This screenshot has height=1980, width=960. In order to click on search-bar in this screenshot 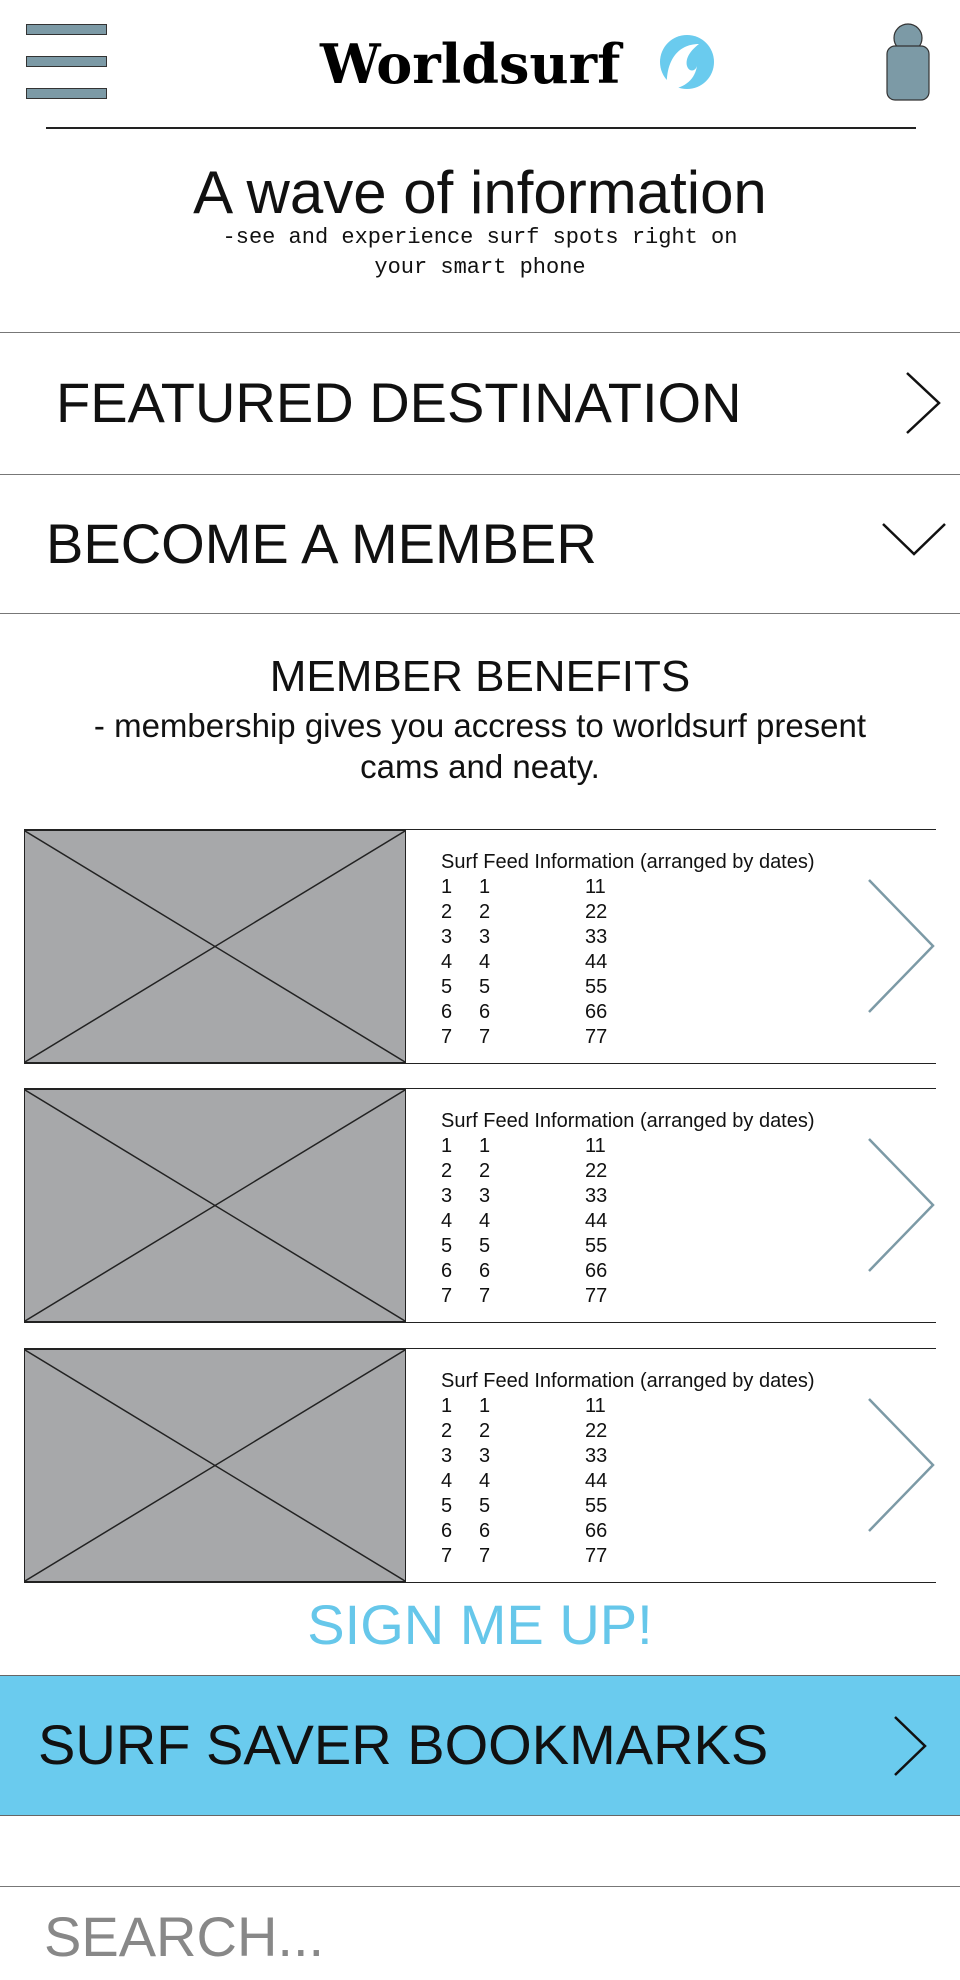, I will do `click(480, 1933)`.